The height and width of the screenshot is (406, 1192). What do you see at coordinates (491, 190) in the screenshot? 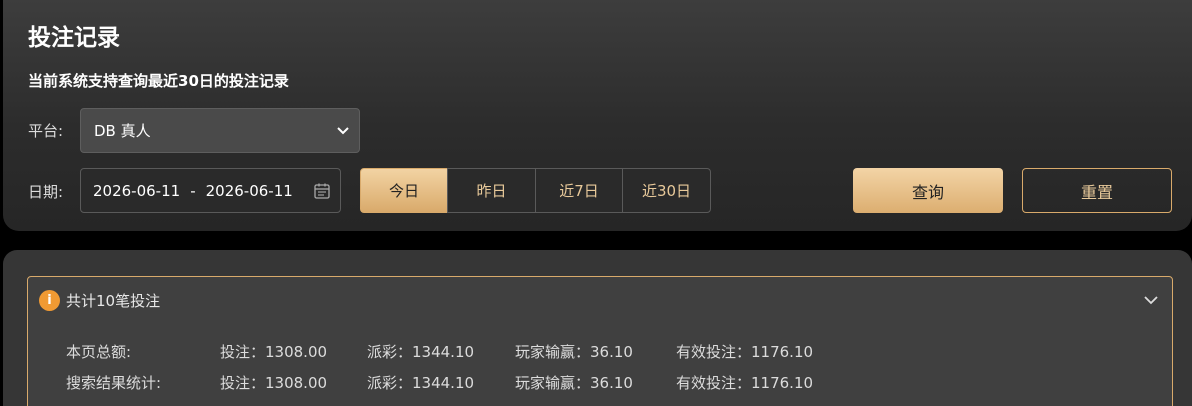
I see `range-yesterday-button: 昨日` at bounding box center [491, 190].